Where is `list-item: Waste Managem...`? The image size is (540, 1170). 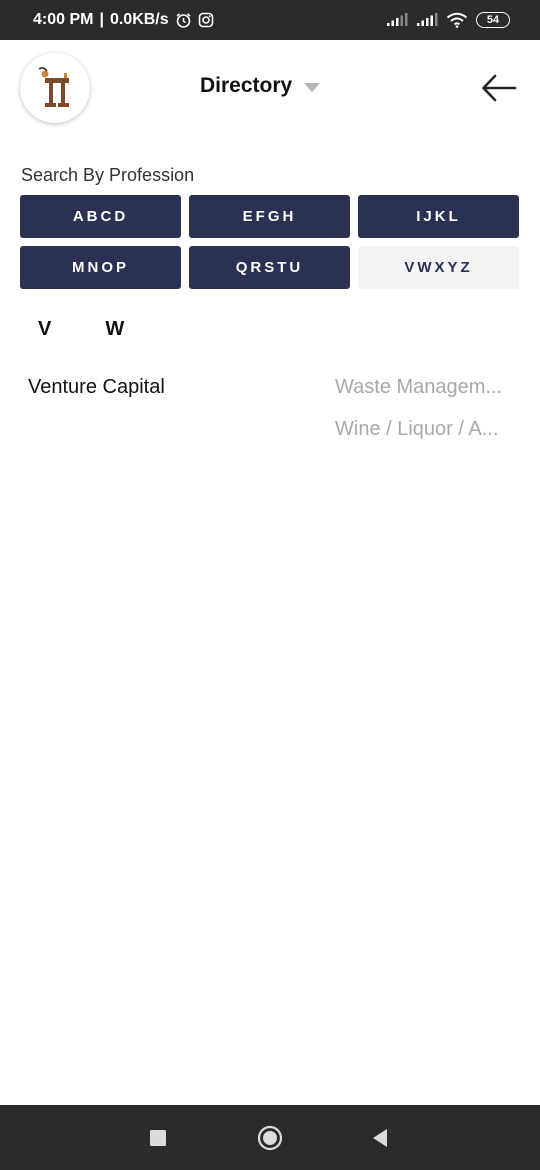 list-item: Waste Managem... is located at coordinates (418, 387).